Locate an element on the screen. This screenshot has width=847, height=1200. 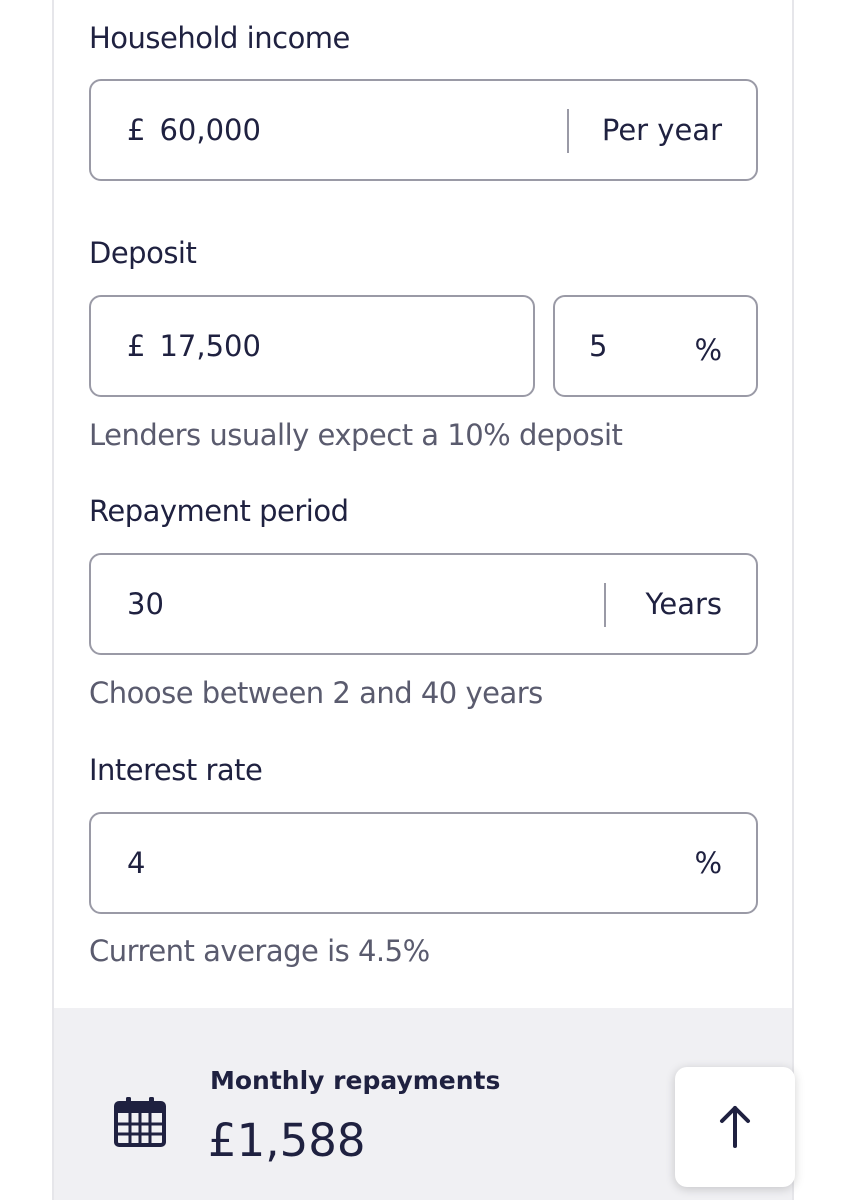
interest-rate-label: Interest rate is located at coordinates (176, 770).